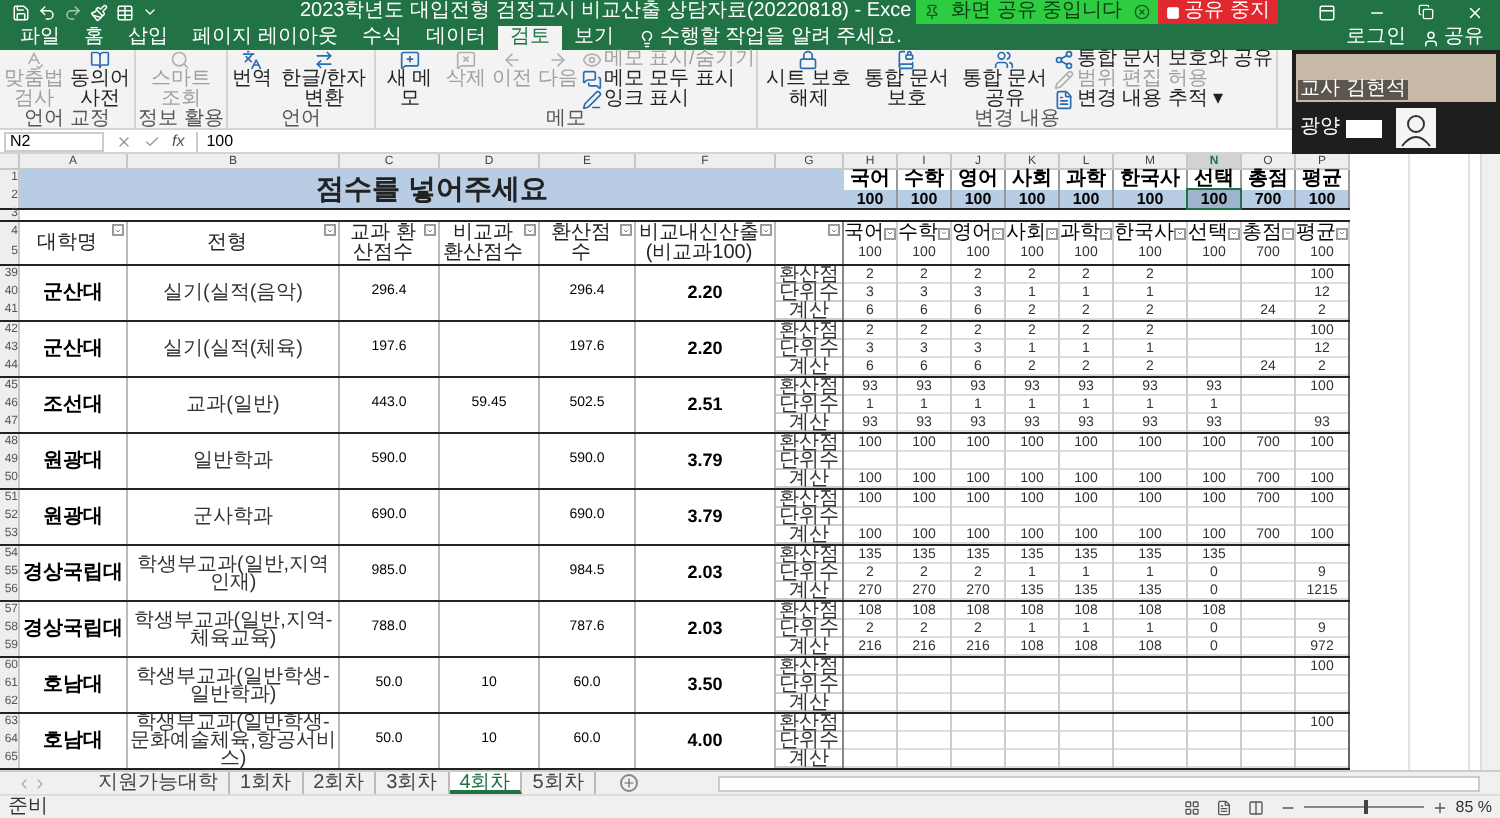  What do you see at coordinates (124, 141) in the screenshot?
I see `cancel-icon` at bounding box center [124, 141].